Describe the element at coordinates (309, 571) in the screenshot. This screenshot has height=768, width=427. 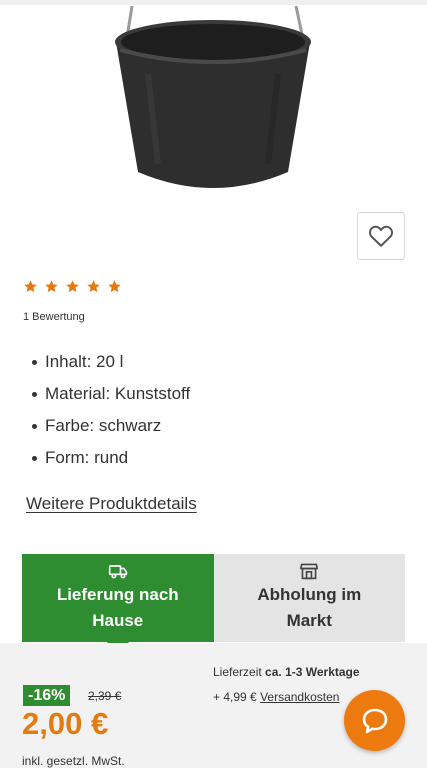
I see `store-icon` at that location.